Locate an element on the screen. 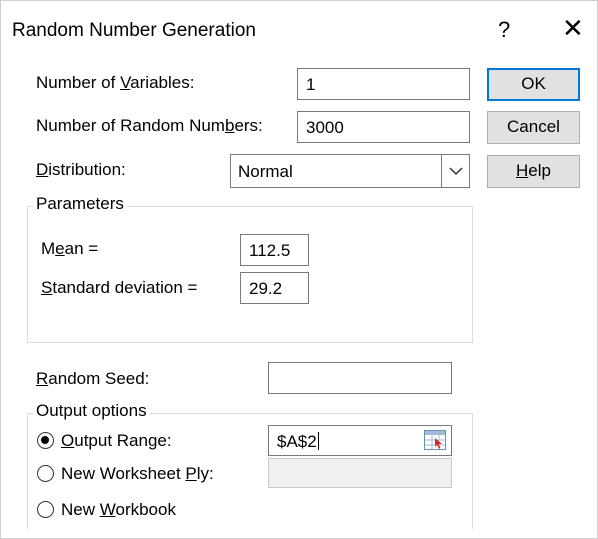 This screenshot has height=539, width=598. new-worksheet-ply-label: New Worksheet Ply: is located at coordinates (137, 473).